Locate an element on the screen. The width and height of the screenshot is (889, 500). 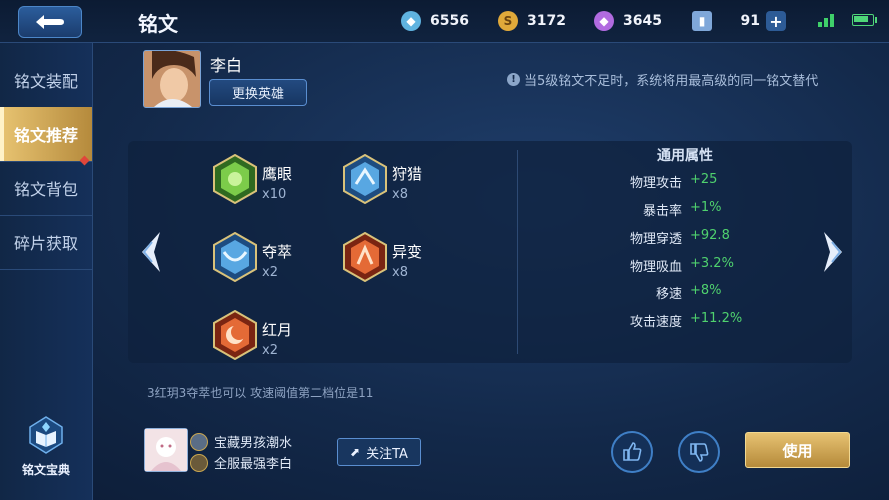
rune-name: 红月 is located at coordinates (277, 330).